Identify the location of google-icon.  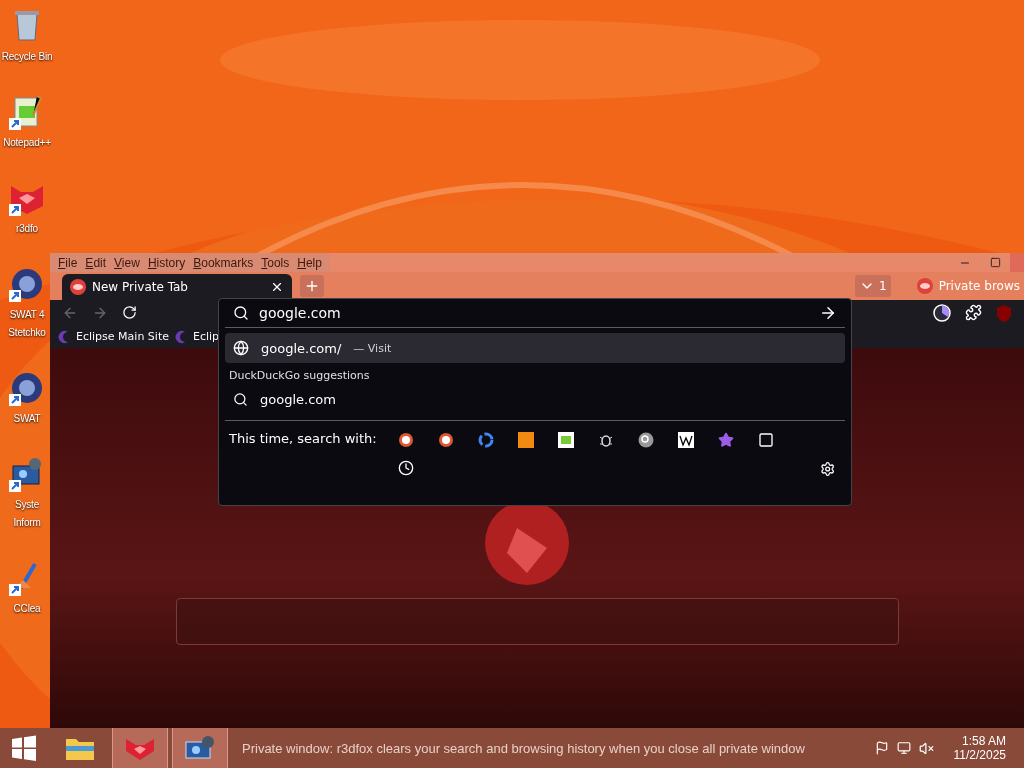
(485, 440).